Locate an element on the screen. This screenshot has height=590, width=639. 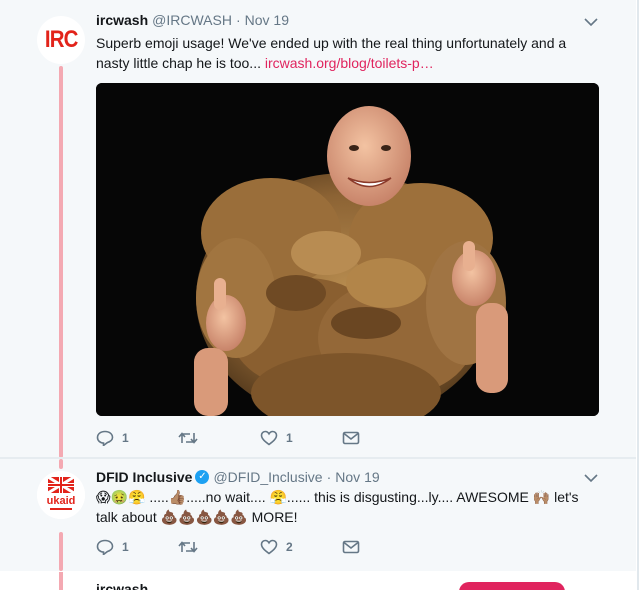
author-handle: @IRCWASH is located at coordinates (192, 20).